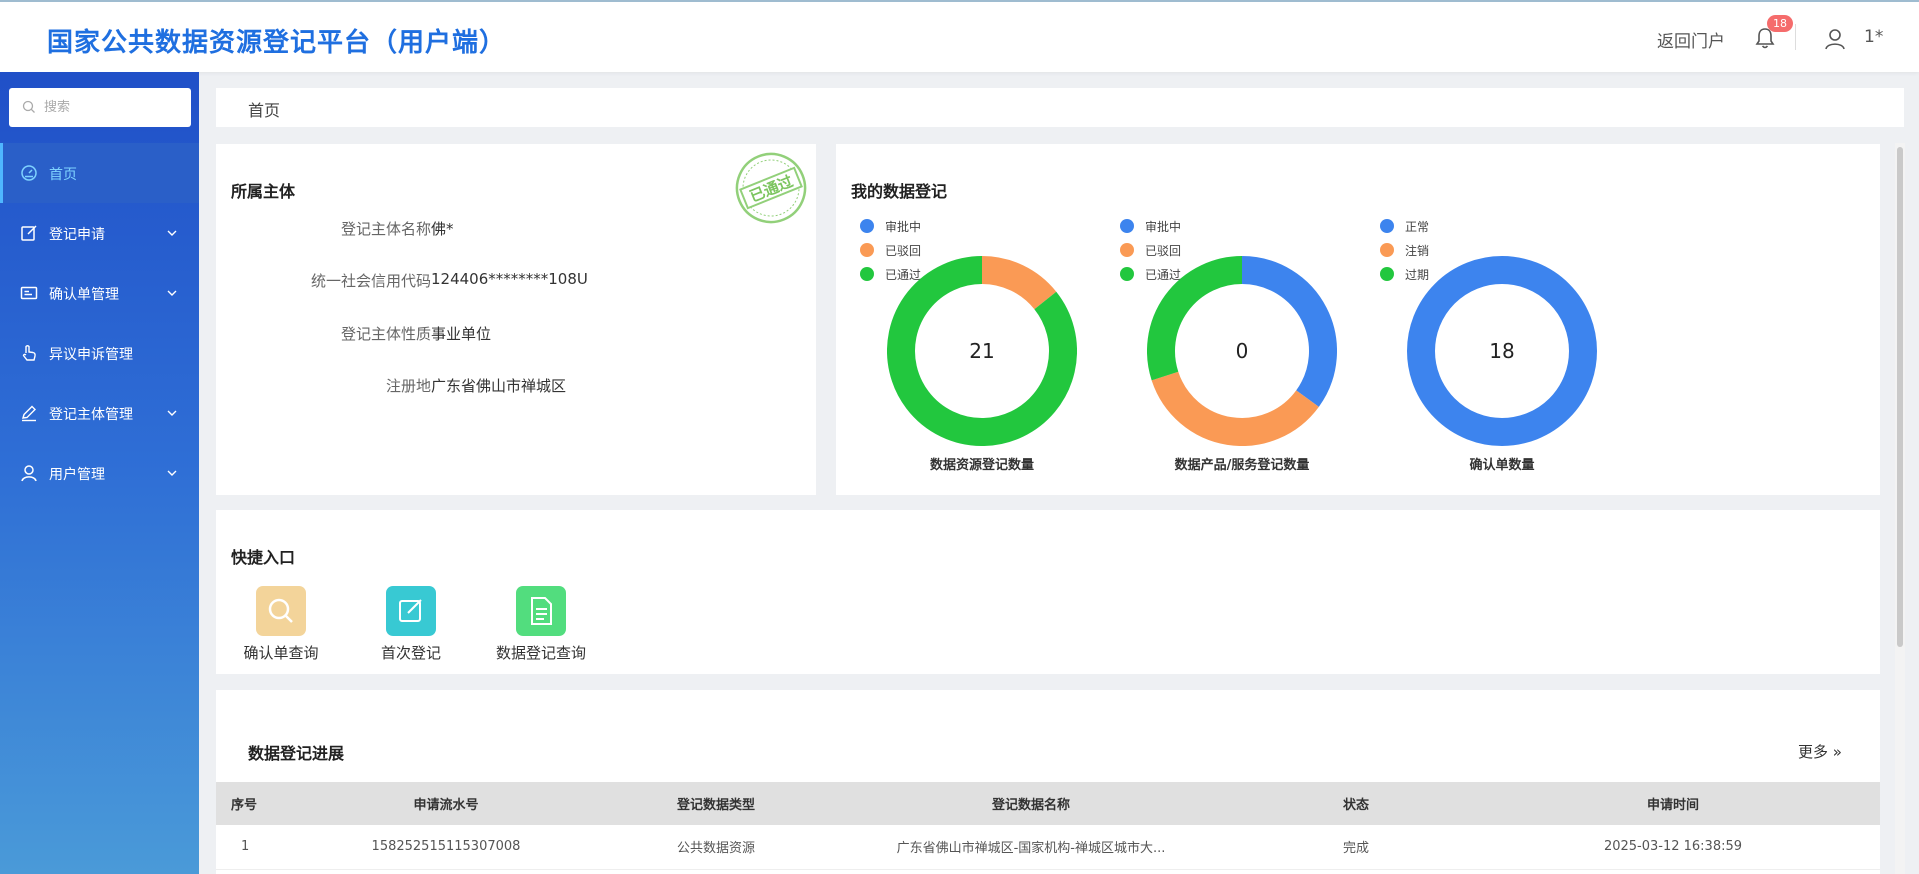 The height and width of the screenshot is (874, 1919). I want to click on donut-caption: 确认单数量, so click(1502, 465).